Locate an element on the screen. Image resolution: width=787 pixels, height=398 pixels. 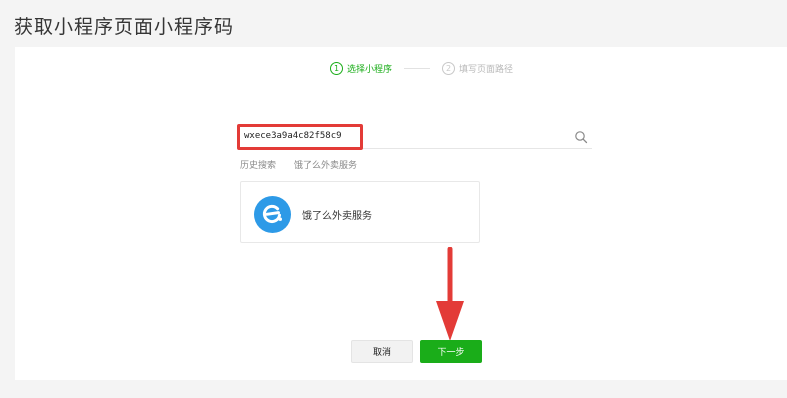
next-step-button: 下一步 is located at coordinates (451, 351).